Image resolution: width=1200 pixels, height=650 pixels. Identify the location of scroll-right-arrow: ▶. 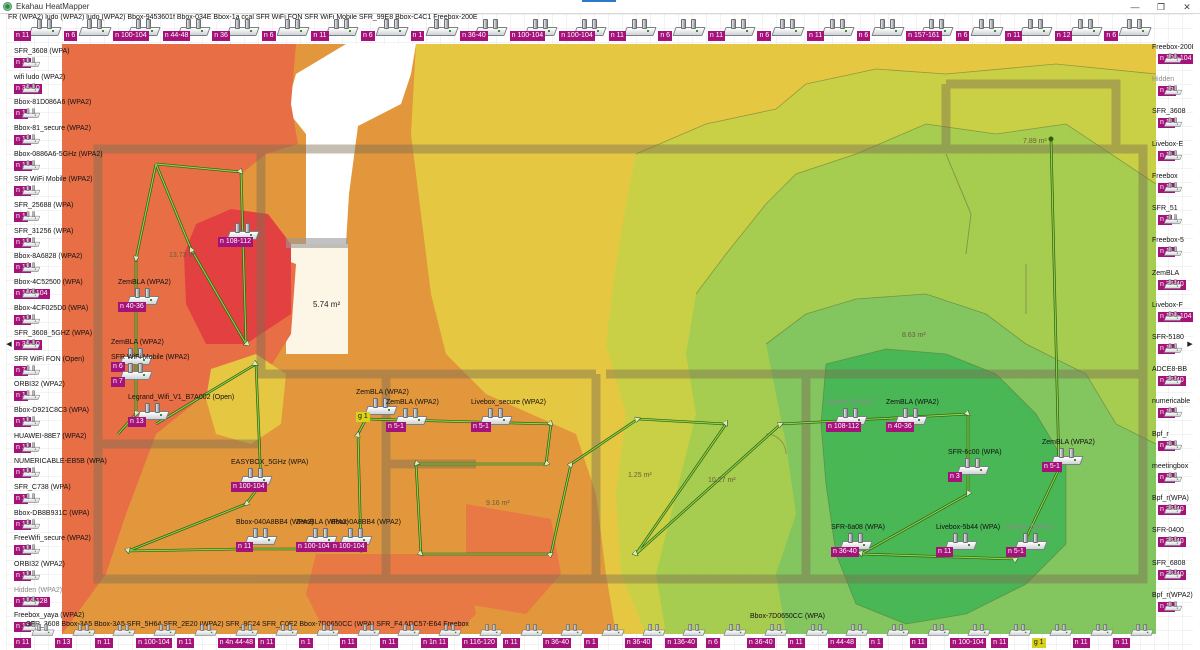
(1190, 344).